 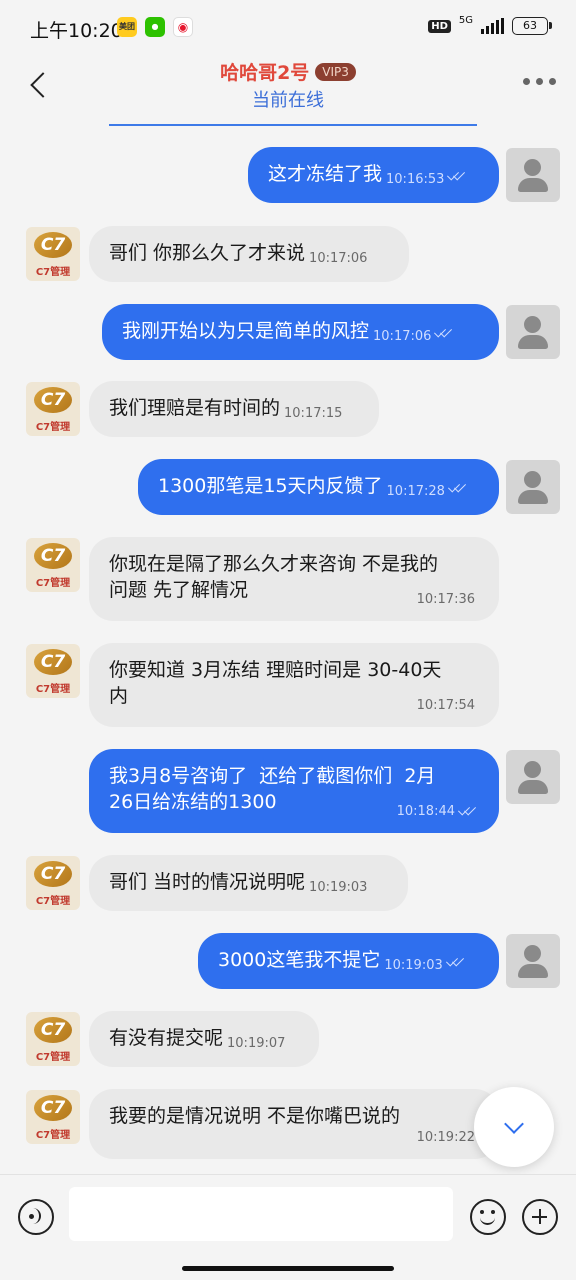 I want to click on message-bubble-outgoing: 3000这笔我不提它 10:19:03, so click(x=348, y=961).